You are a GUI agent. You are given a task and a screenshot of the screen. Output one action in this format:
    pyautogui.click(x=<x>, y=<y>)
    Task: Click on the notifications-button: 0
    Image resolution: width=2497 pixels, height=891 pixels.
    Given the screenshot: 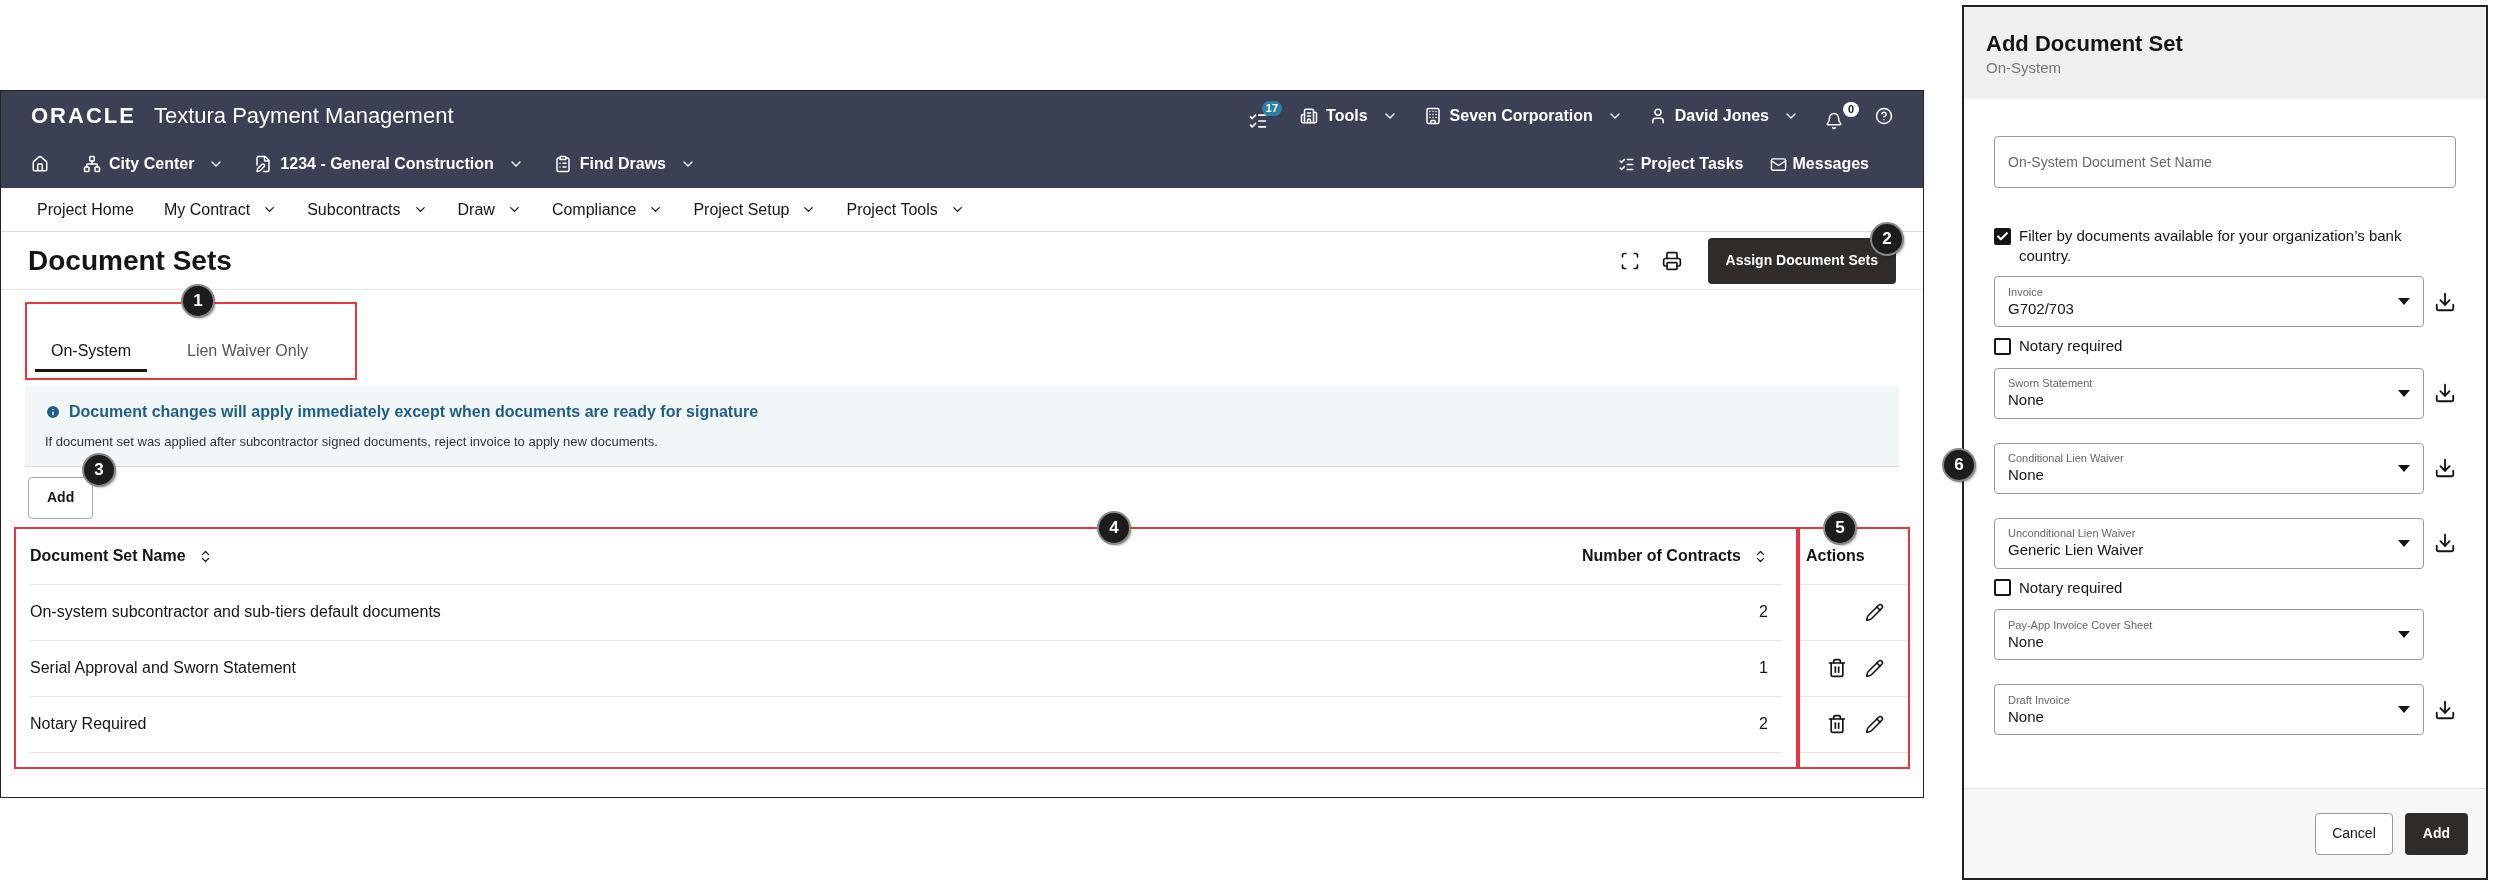 What is the action you would take?
    pyautogui.click(x=1842, y=115)
    